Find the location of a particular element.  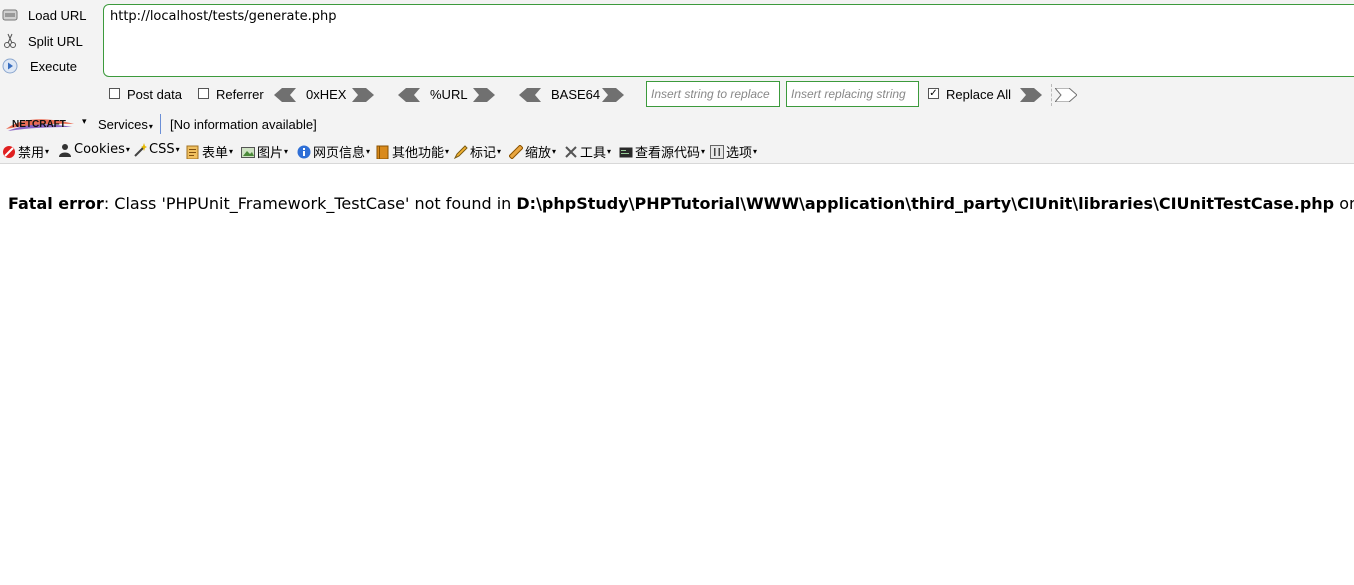

replace-next-arrow-icon is located at coordinates (1066, 95).